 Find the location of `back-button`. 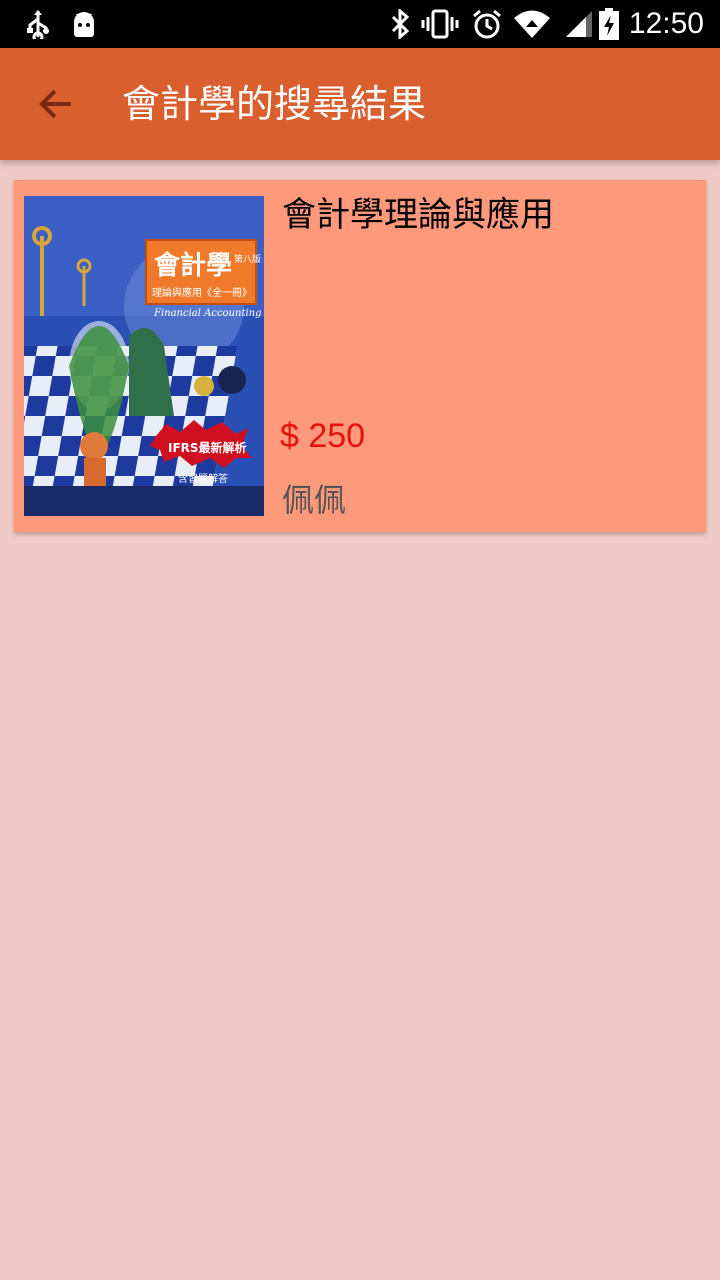

back-button is located at coordinates (56, 104).